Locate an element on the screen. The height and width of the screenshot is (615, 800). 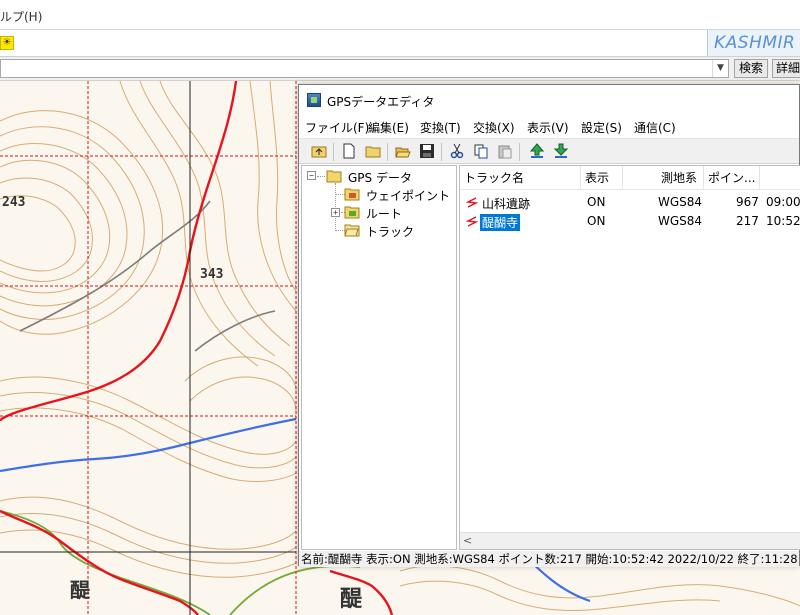
scroll-left-icon: < is located at coordinates (467, 540).